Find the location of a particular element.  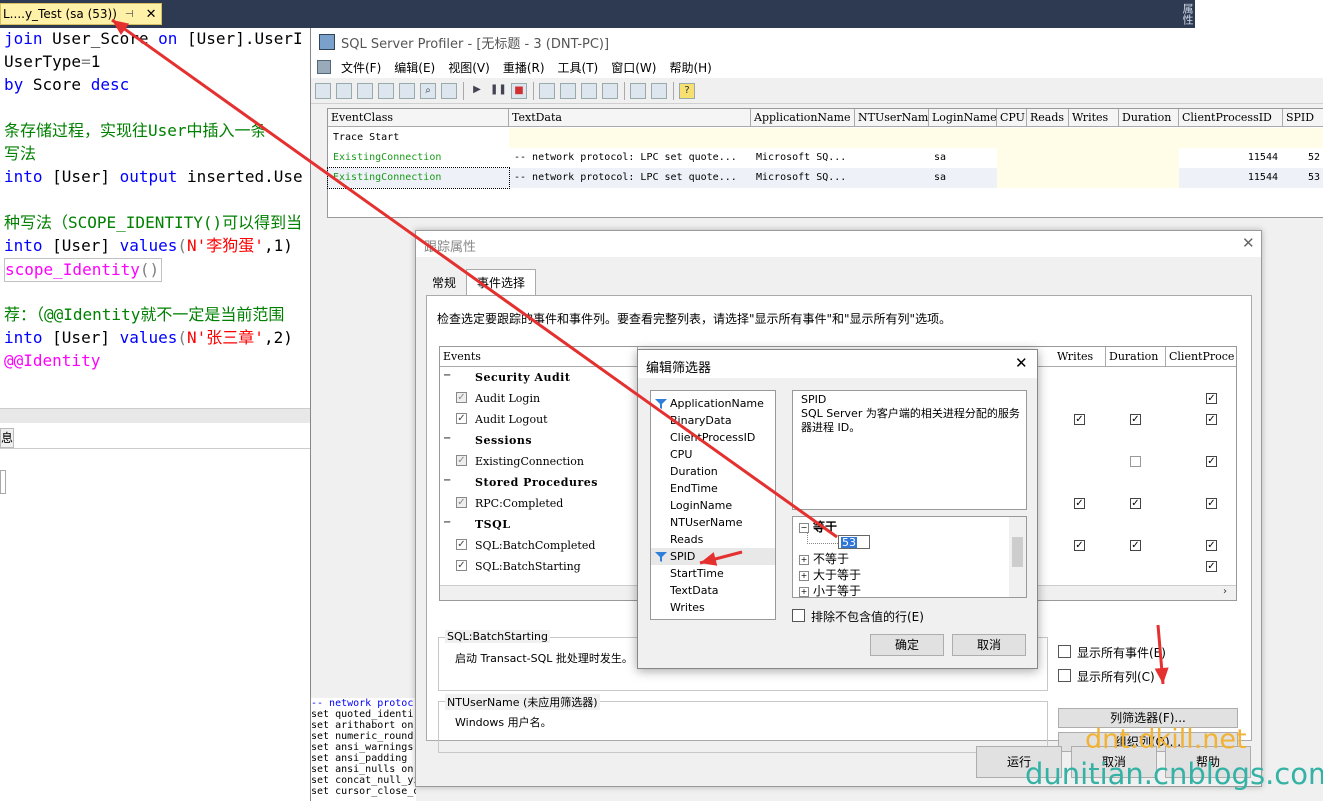

cascade-icon is located at coordinates (547, 90).